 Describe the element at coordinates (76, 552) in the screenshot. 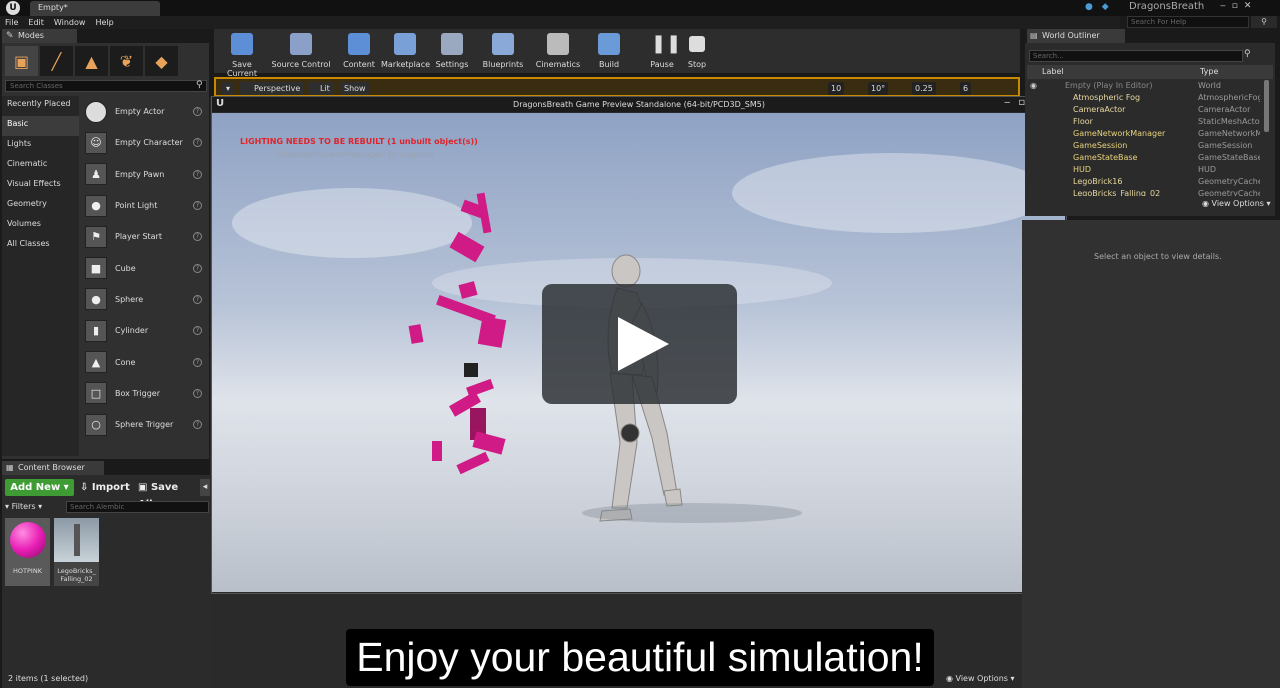

I see `asset-tile-legobricks: LegoBricks_ Falling_02` at that location.